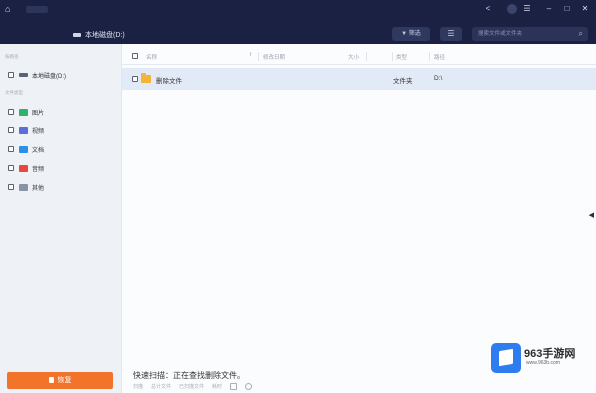 Image resolution: width=596 pixels, height=393 pixels. I want to click on filter-icon: ▼, so click(404, 34).